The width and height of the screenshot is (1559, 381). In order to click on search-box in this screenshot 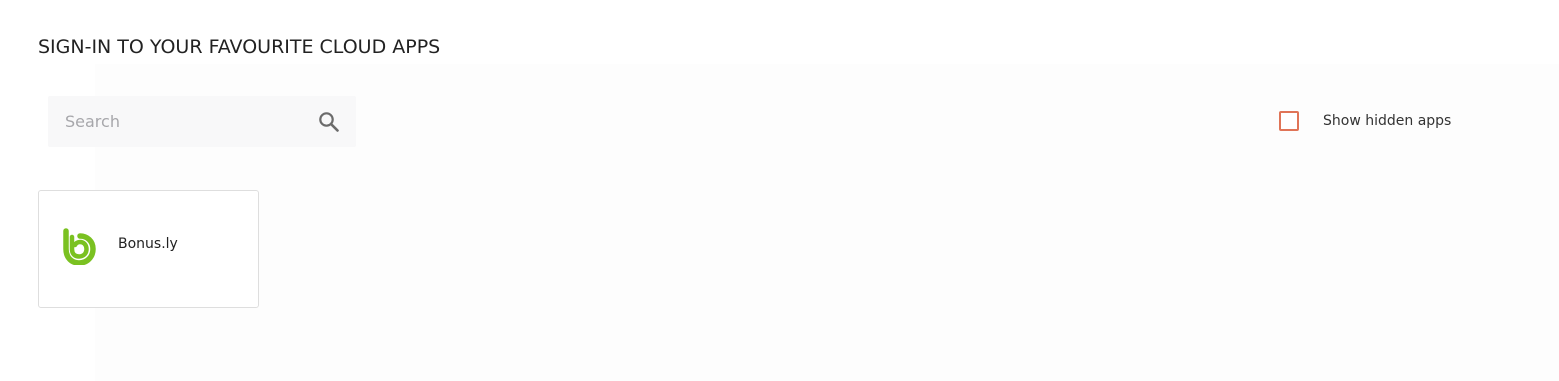, I will do `click(202, 121)`.